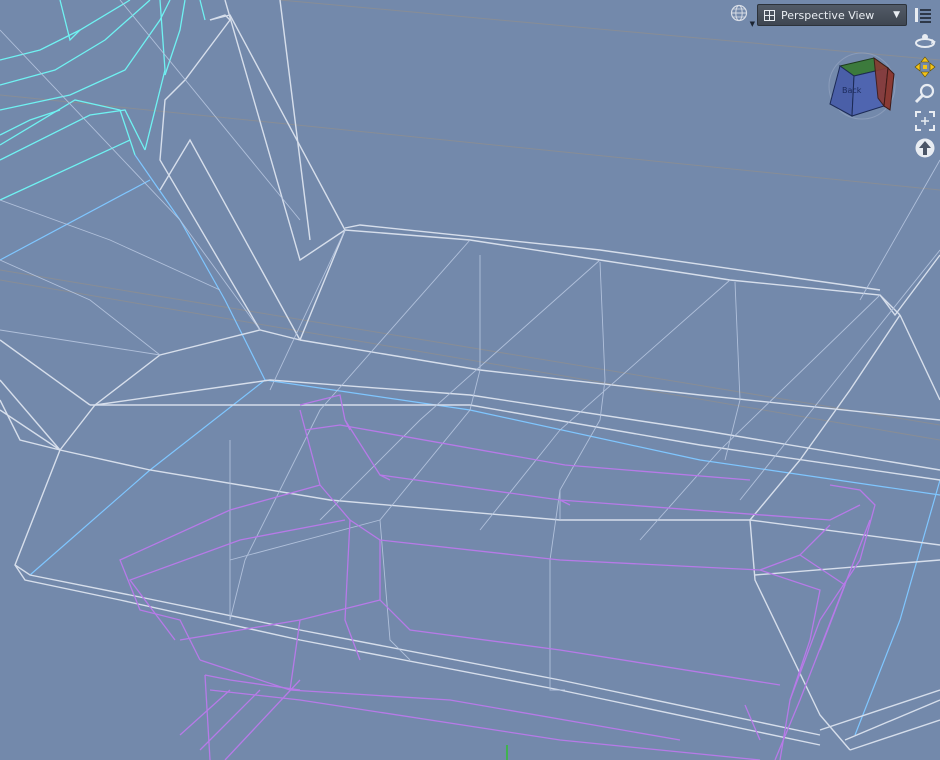 The height and width of the screenshot is (760, 940). I want to click on cyan-mesh, so click(103, 100).